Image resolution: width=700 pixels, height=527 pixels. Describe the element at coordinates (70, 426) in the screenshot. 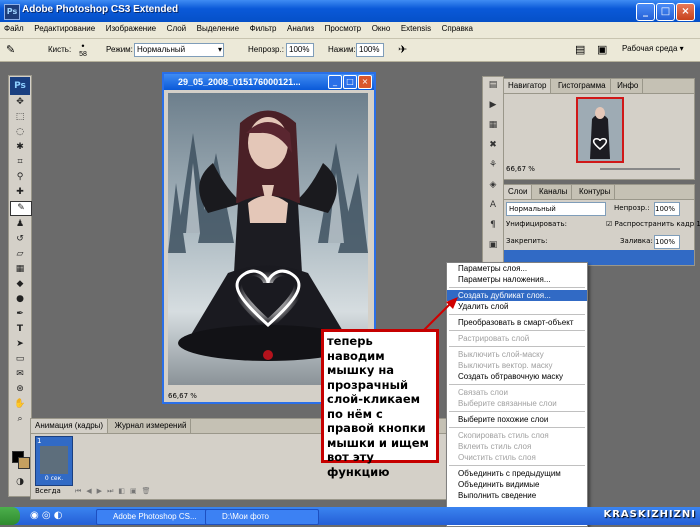

I see `tab-animation: Анимация (кадры)` at that location.